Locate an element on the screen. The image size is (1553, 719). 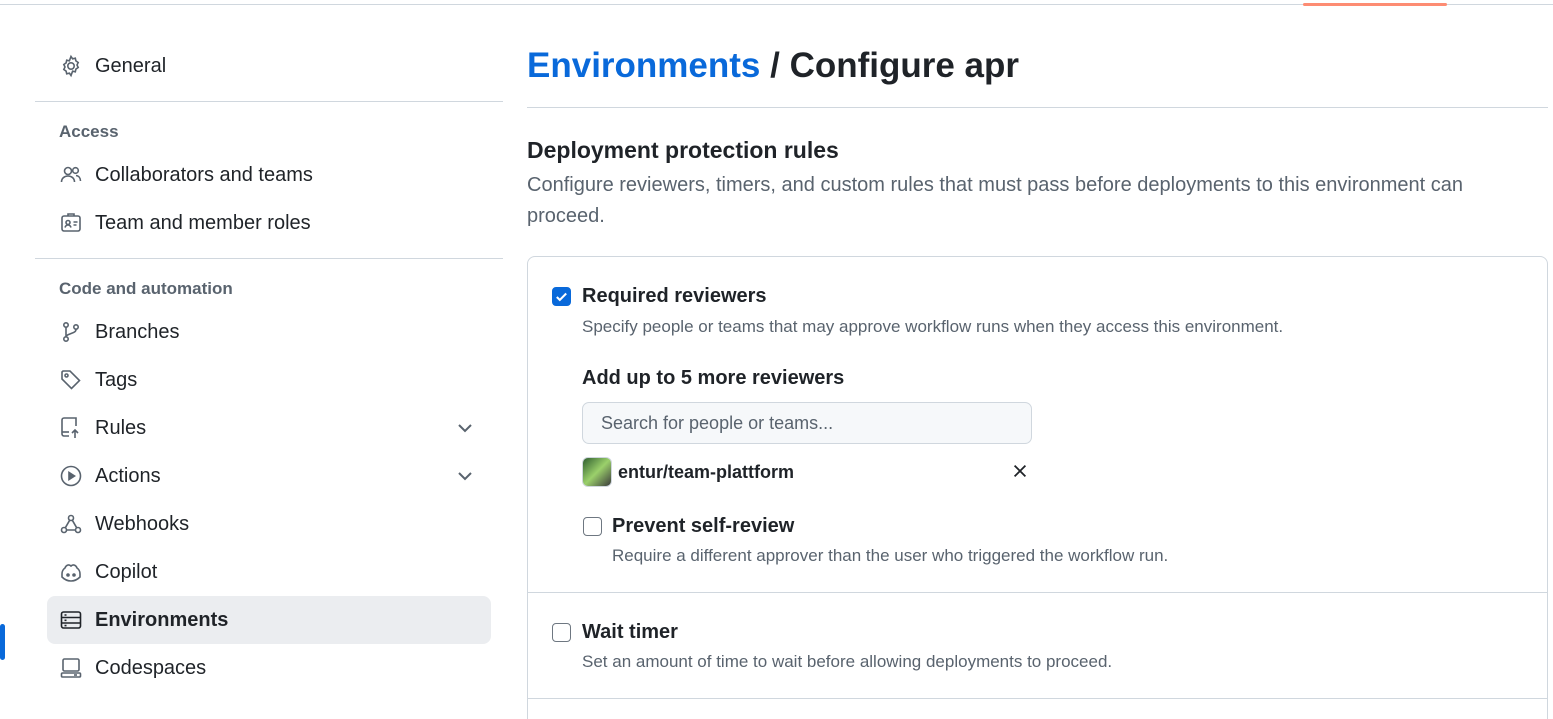
sidebar-item-general: General is located at coordinates (269, 66).